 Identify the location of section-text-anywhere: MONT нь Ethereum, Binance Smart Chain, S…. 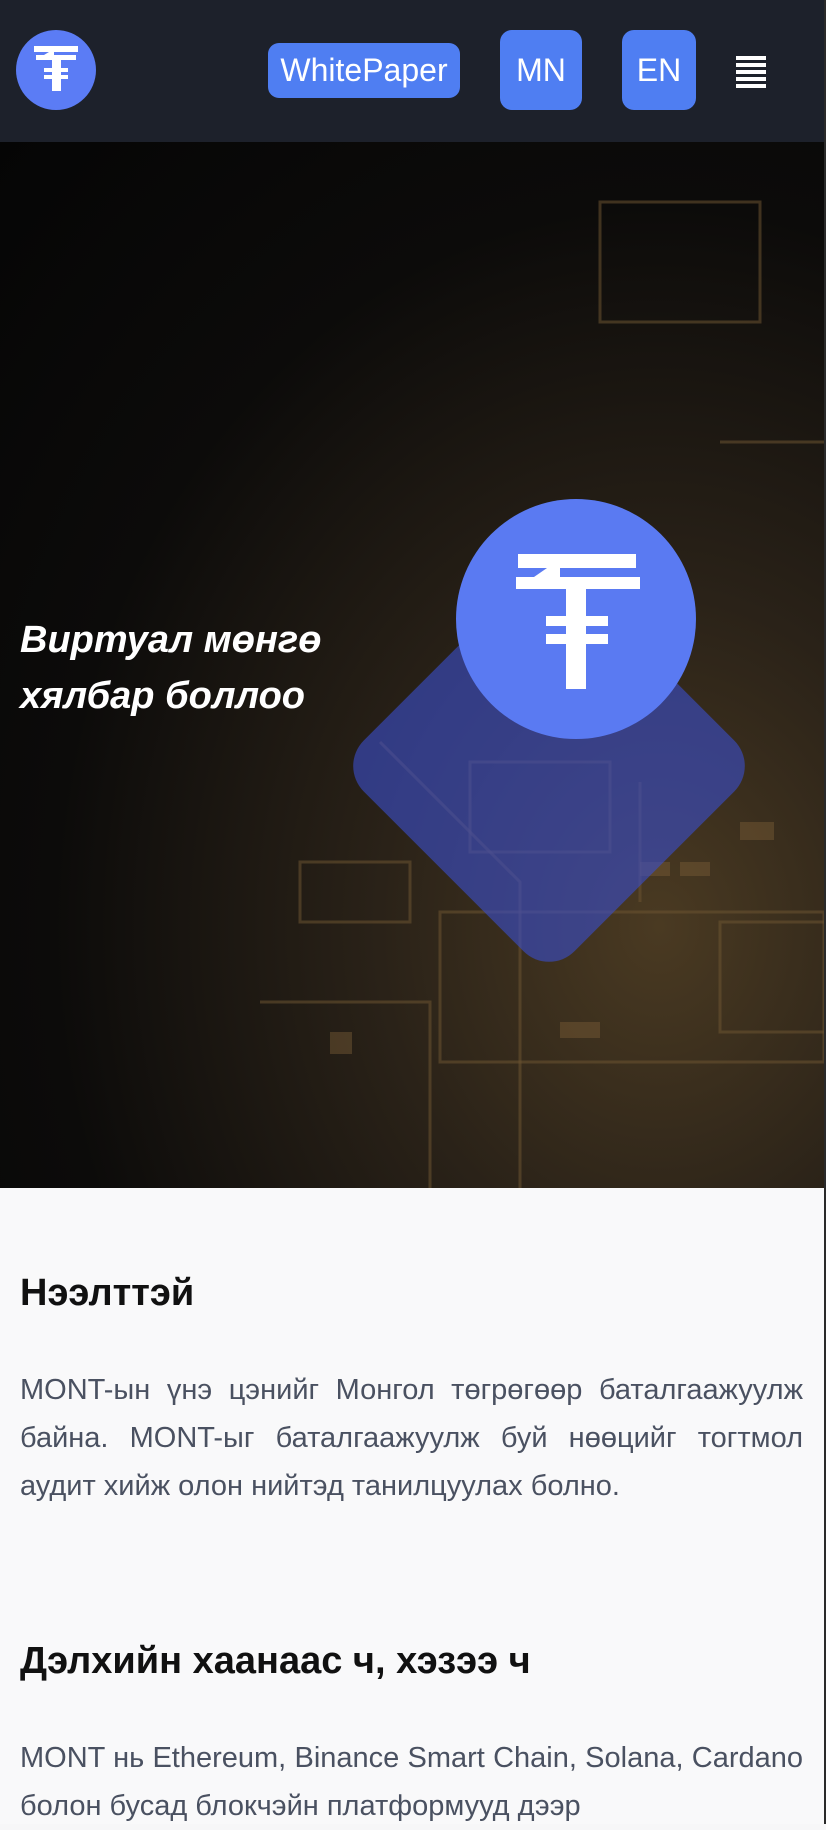
(411, 1782).